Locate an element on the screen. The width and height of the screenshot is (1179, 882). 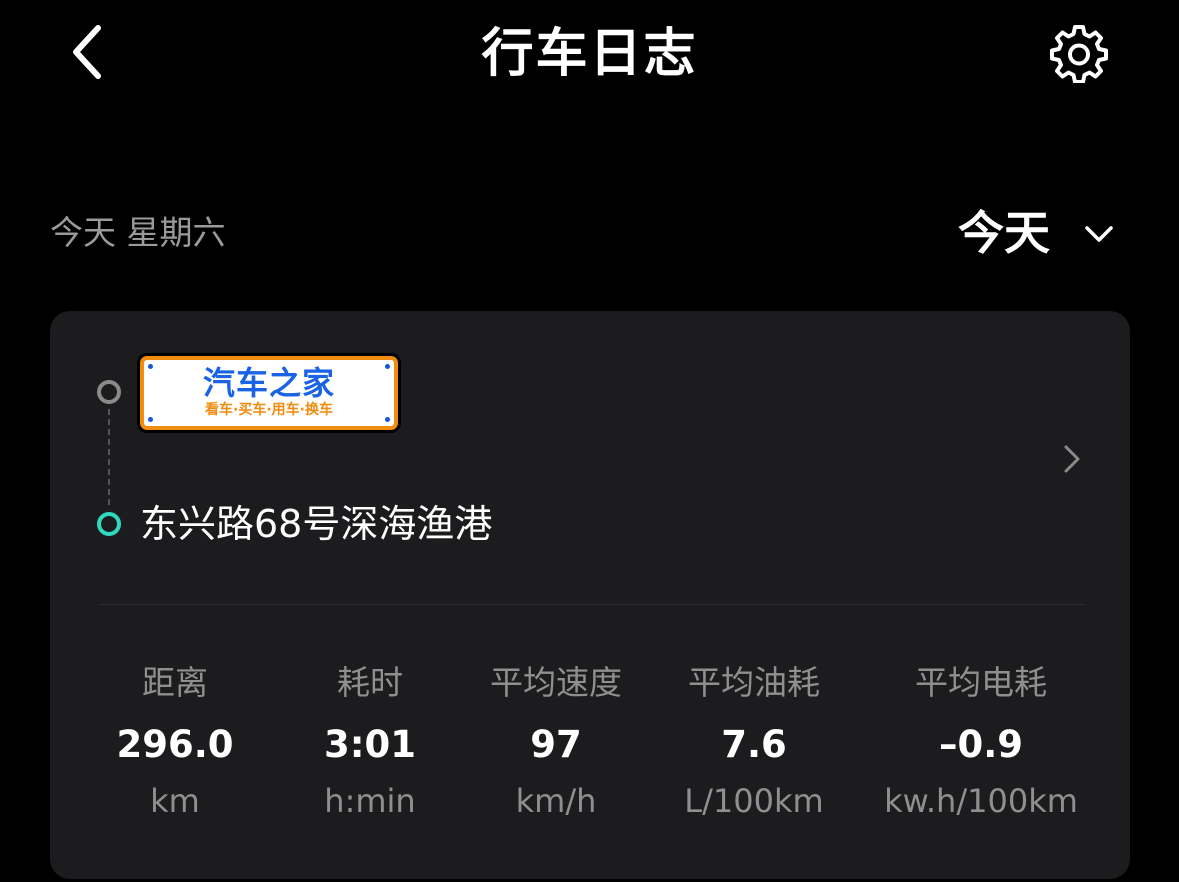
stat-distance: 距离 296.0 km is located at coordinates (175, 742).